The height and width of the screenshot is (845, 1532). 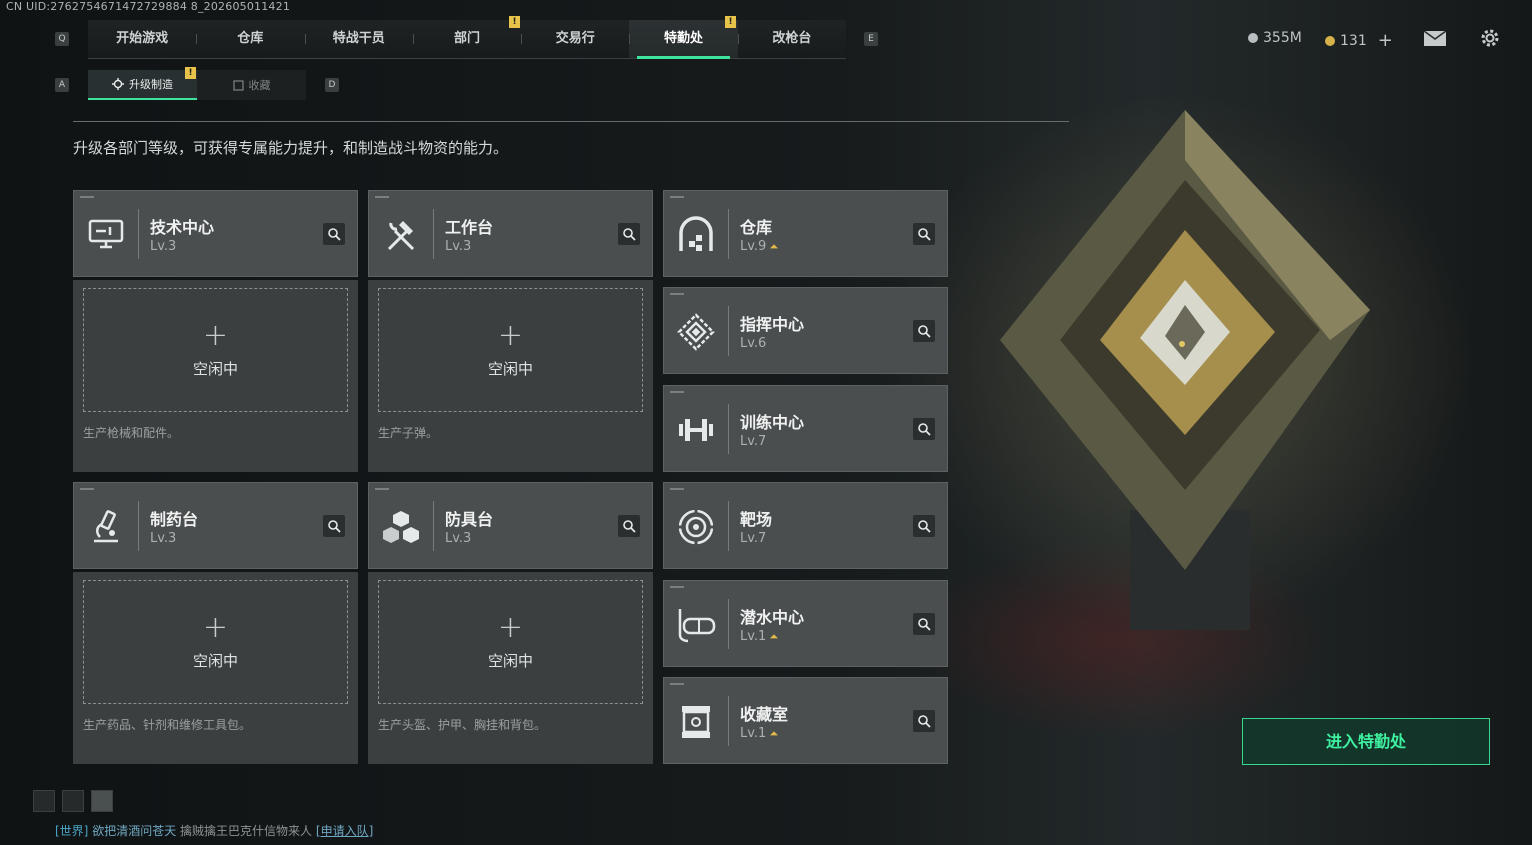 What do you see at coordinates (142, 39) in the screenshot?
I see `tab-start-game: 开始游戏` at bounding box center [142, 39].